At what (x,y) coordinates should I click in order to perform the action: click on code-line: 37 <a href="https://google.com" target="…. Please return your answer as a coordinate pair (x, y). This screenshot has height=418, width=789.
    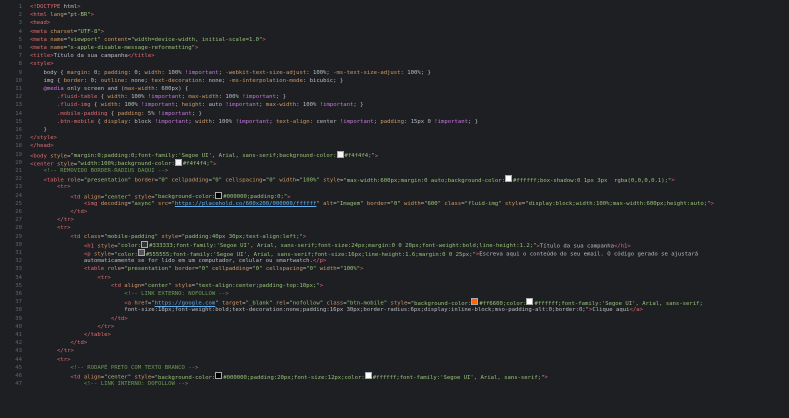
    Looking at the image, I should click on (394, 302).